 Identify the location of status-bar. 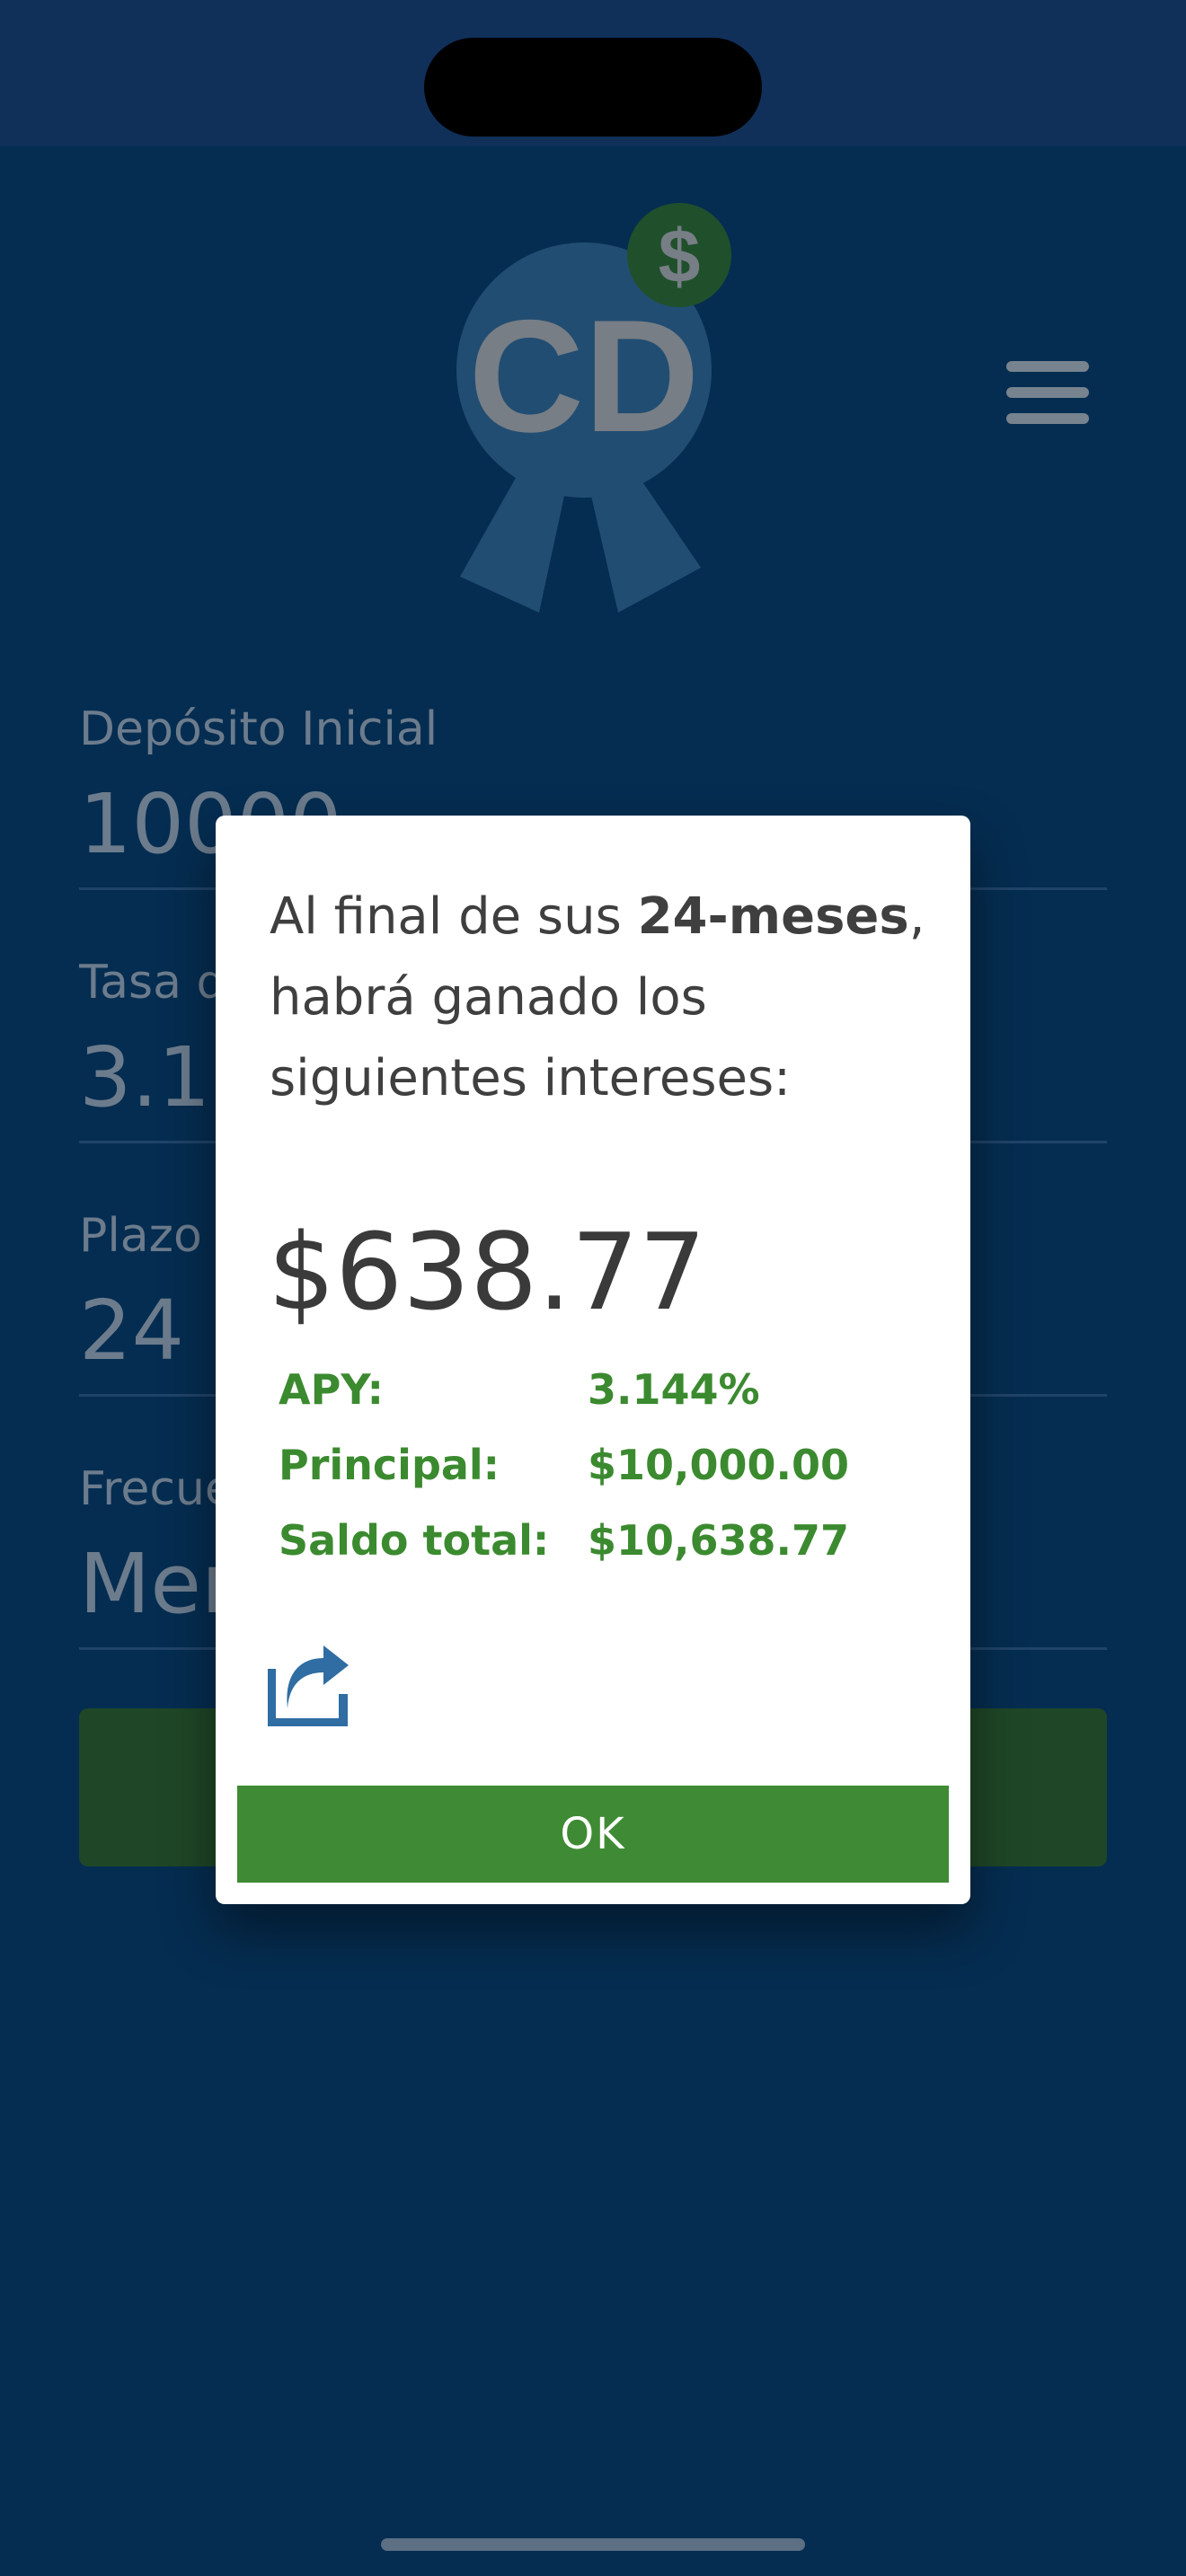
(593, 73).